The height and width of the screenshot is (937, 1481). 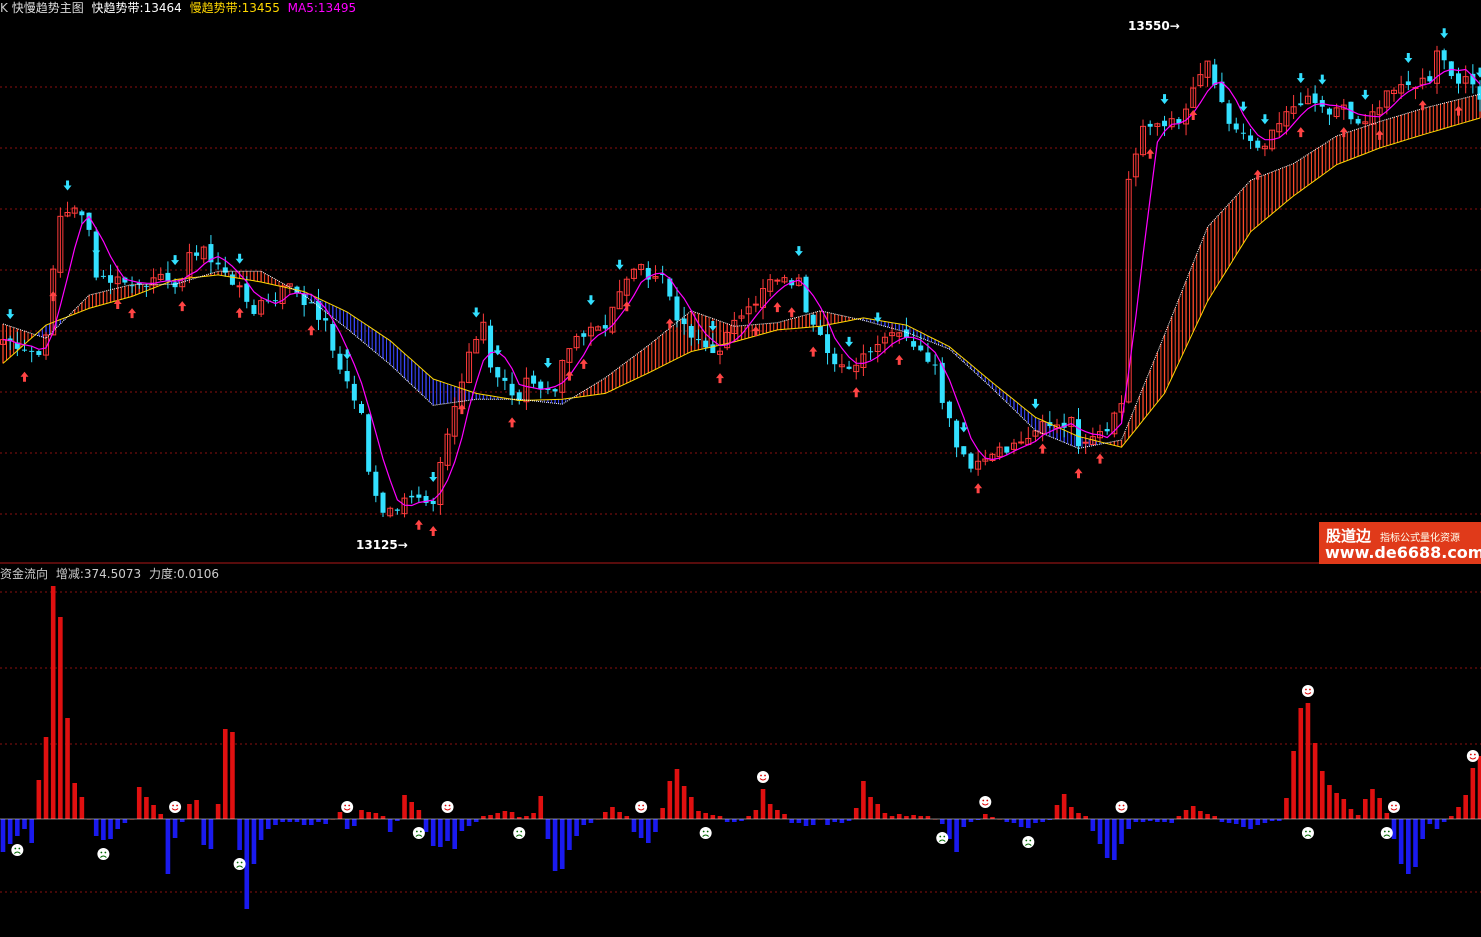 What do you see at coordinates (69, 574) in the screenshot?
I see `delta-label: 增减:` at bounding box center [69, 574].